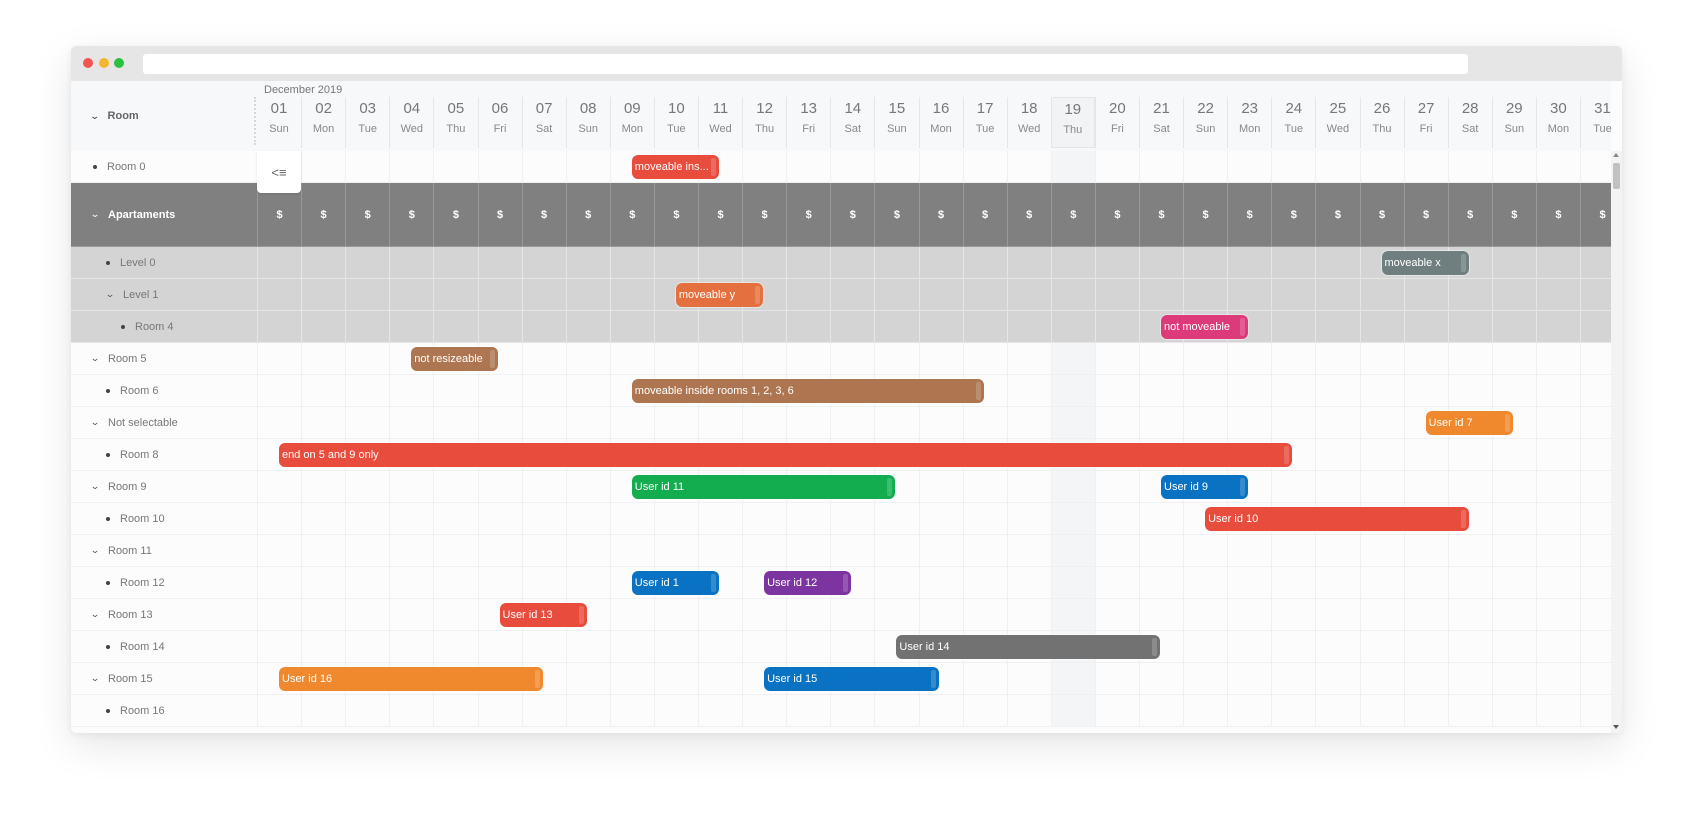 This screenshot has width=1691, height=822. Describe the element at coordinates (1616, 727) in the screenshot. I see `scroll-down-icon` at that location.